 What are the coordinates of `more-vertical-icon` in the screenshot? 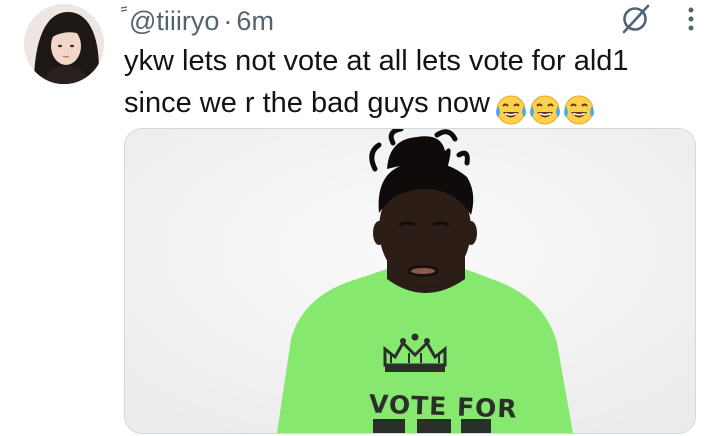 It's located at (691, 19).